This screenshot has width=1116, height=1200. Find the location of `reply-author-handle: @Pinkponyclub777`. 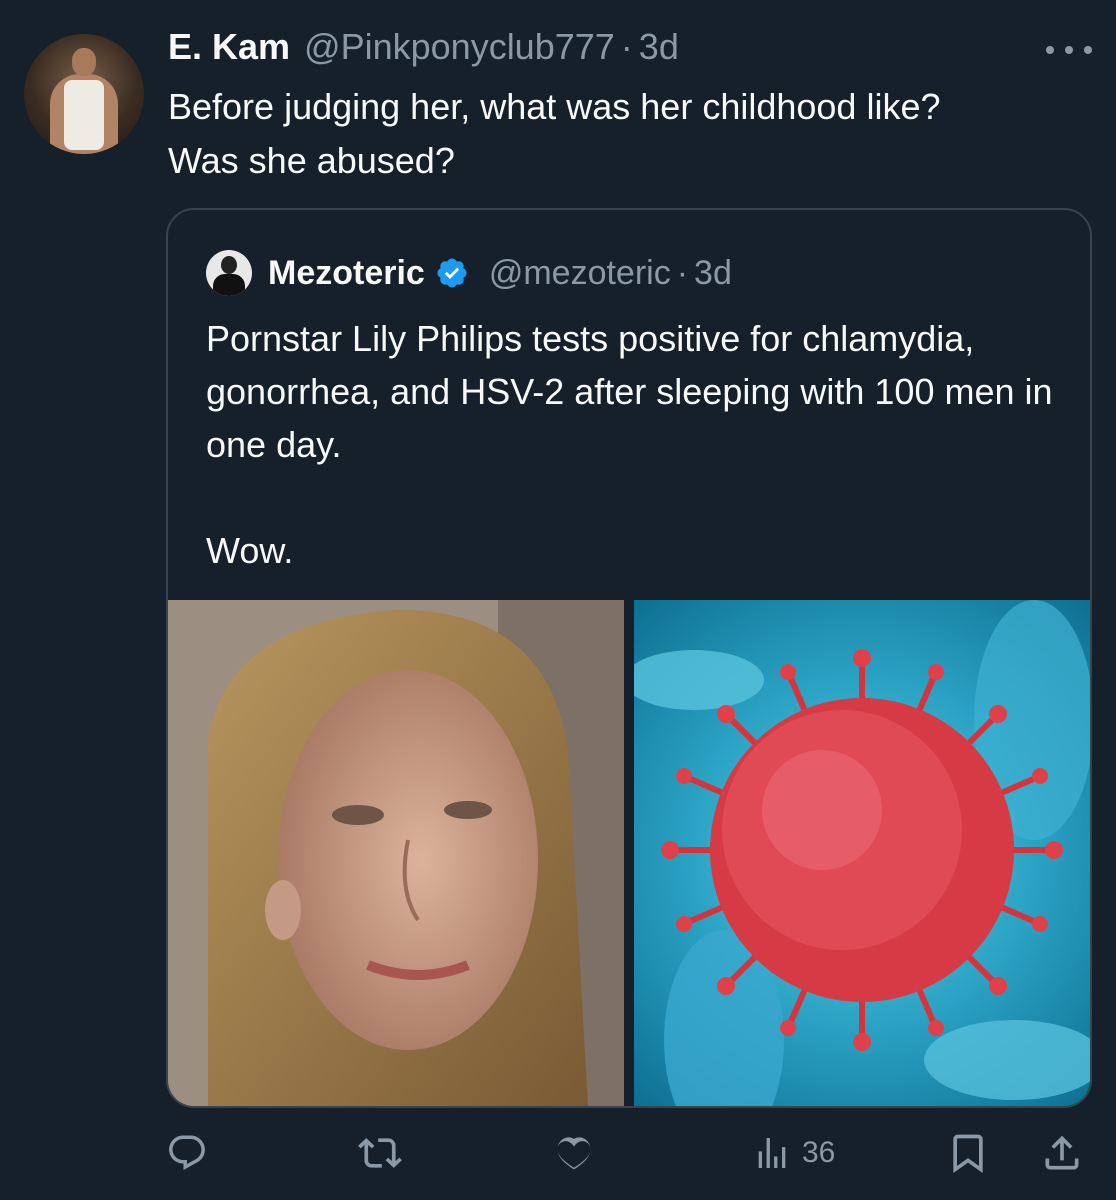

reply-author-handle: @Pinkponyclub777 is located at coordinates (459, 47).